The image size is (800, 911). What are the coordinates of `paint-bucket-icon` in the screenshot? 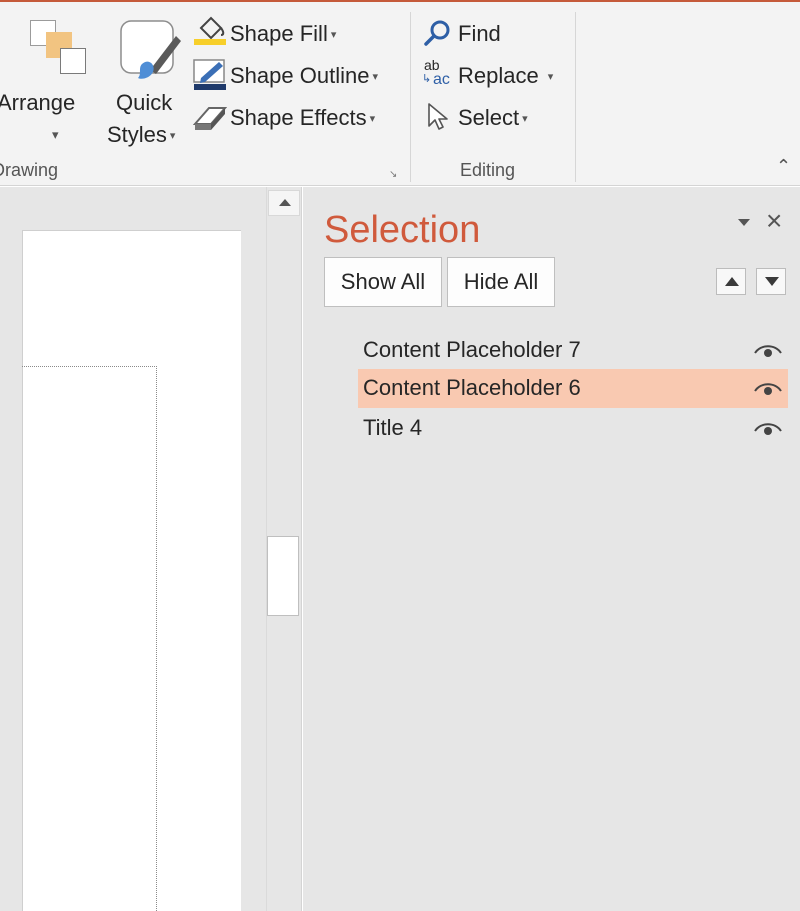 It's located at (210, 30).